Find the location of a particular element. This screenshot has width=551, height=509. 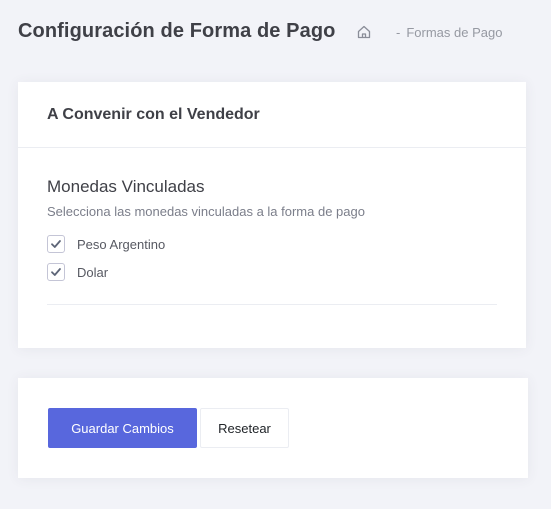

checkbox-dolar: Dolar is located at coordinates (77, 272).